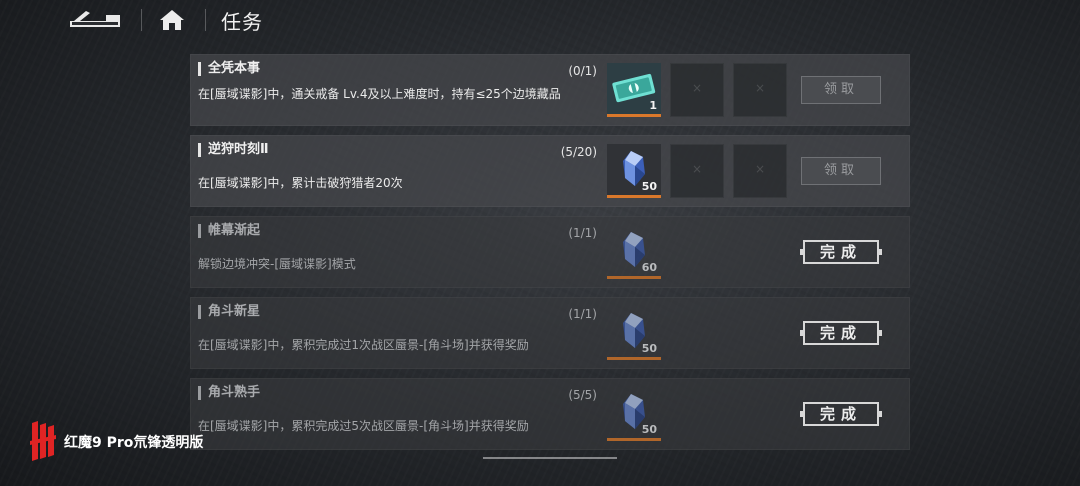 The image size is (1080, 486). I want to click on task-progress: (5/5), so click(582, 395).